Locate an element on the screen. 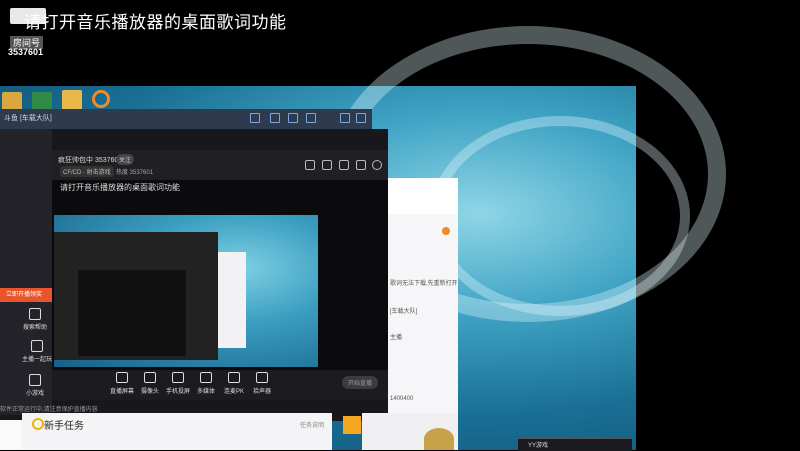  share-icon is located at coordinates (310, 165).